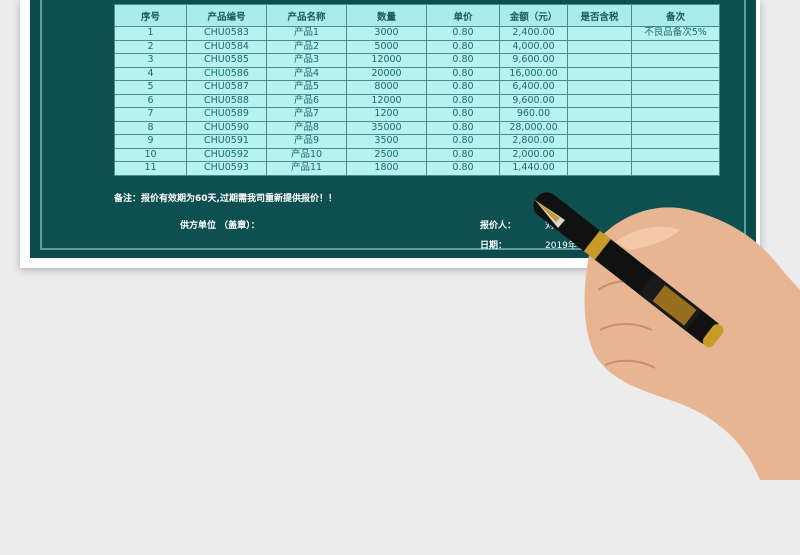 This screenshot has height=555, width=800. Describe the element at coordinates (533, 154) in the screenshot. I see `cell-amount: 2,000.00` at that location.